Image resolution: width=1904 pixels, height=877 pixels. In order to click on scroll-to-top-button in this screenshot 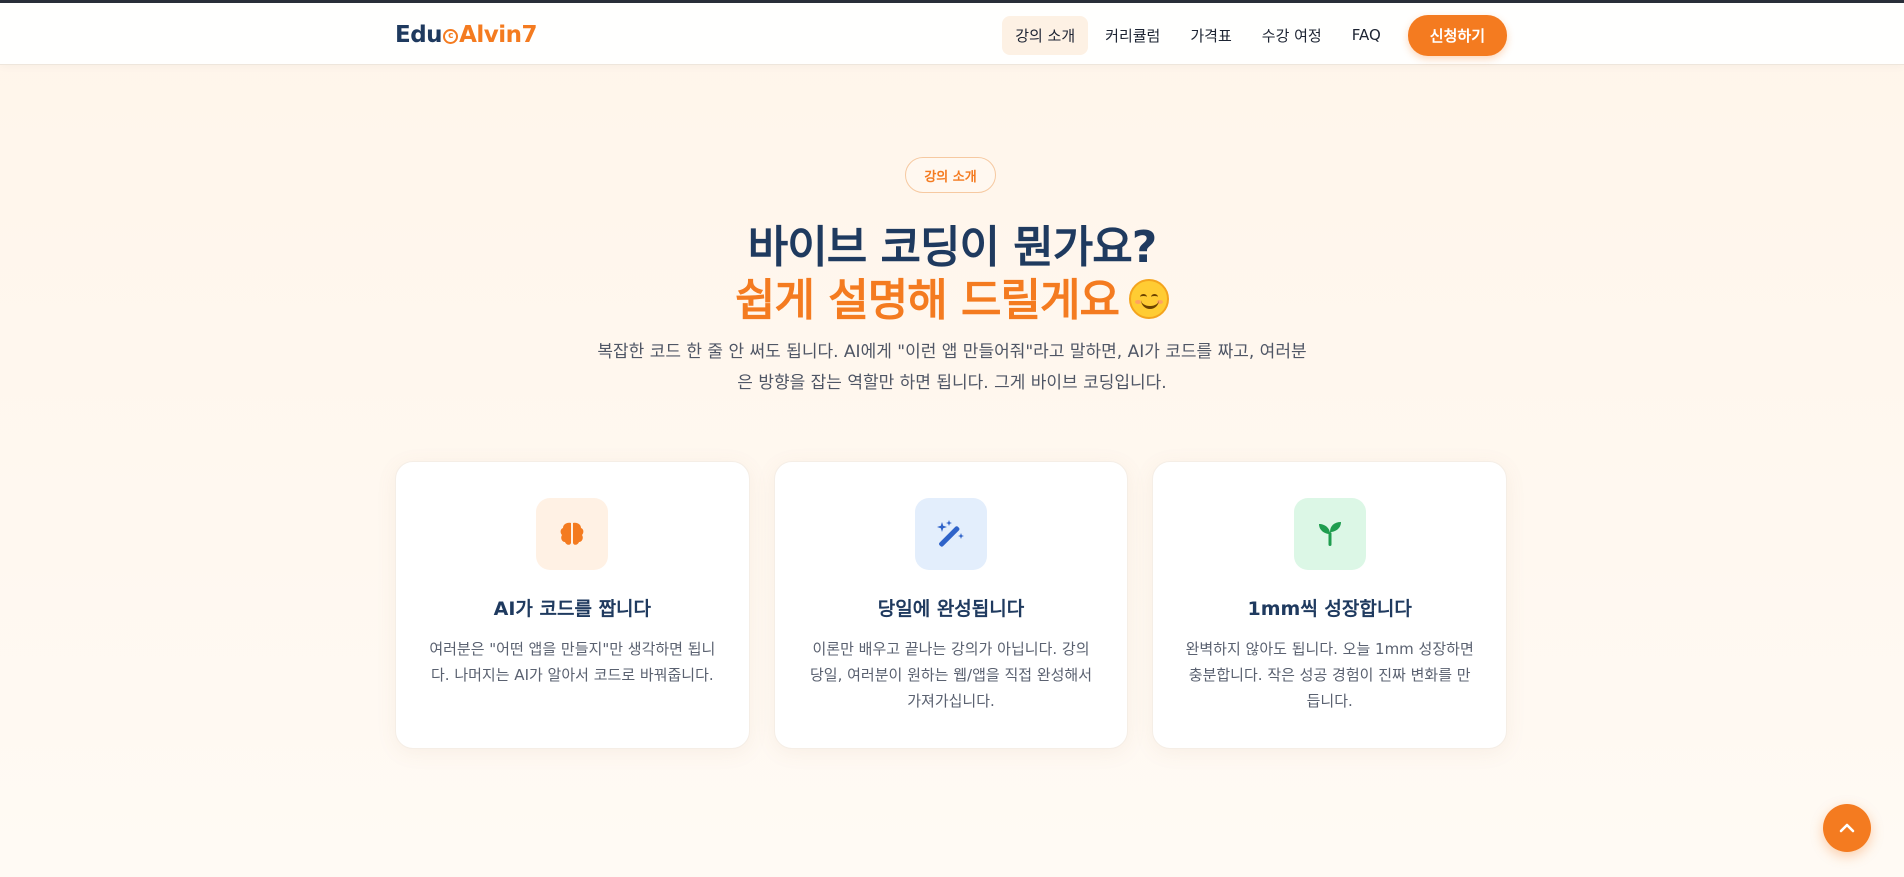, I will do `click(1847, 828)`.